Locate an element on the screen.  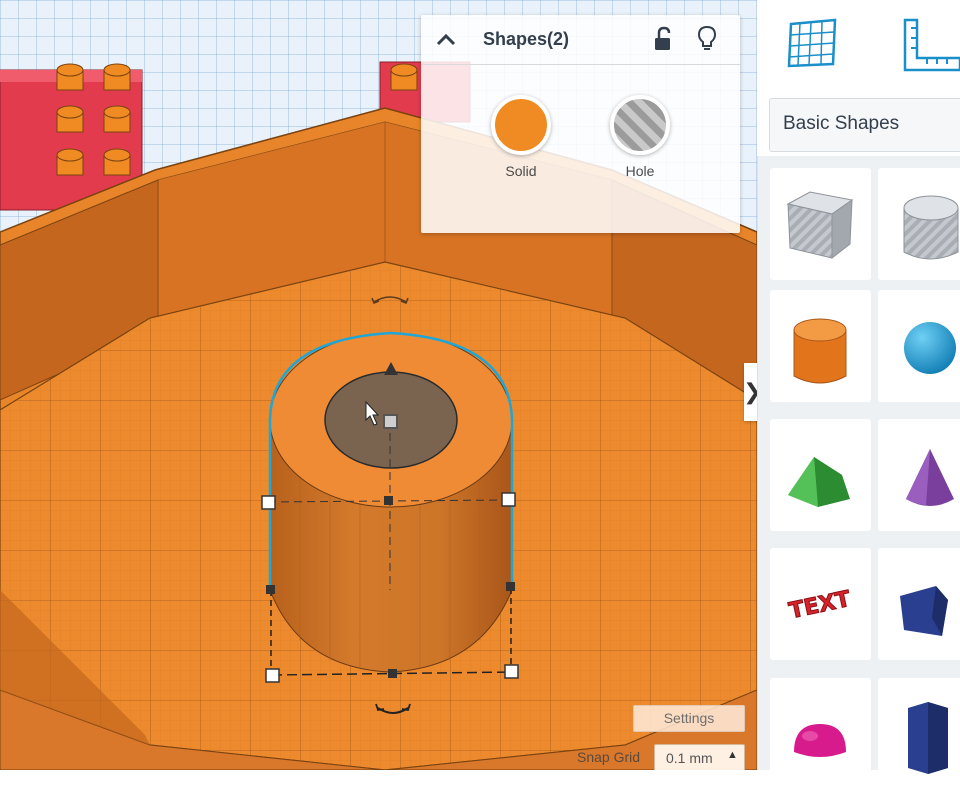
shape-tile-text-label: TEXT is located at coordinates (820, 605).